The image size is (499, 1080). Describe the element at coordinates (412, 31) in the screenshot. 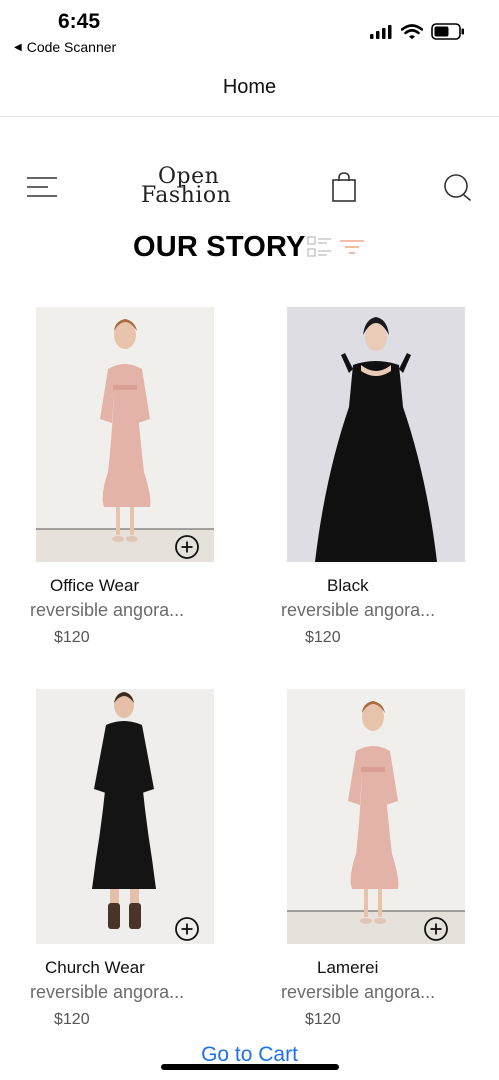

I see `wifi-icon` at that location.